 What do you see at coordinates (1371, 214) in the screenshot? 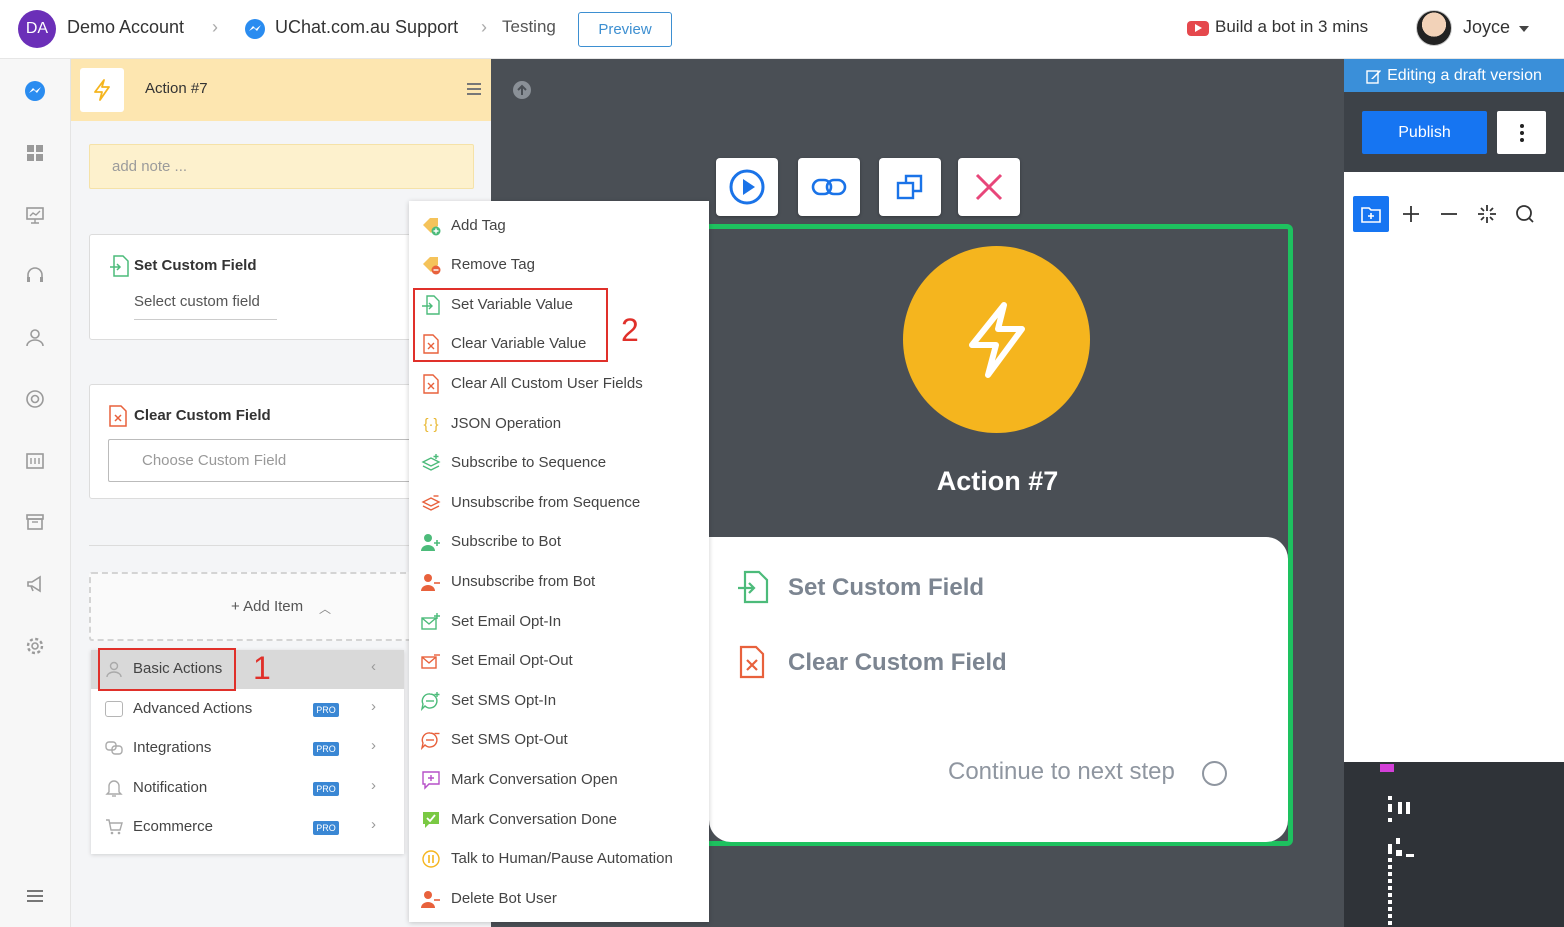
I see `add-folder-button` at bounding box center [1371, 214].